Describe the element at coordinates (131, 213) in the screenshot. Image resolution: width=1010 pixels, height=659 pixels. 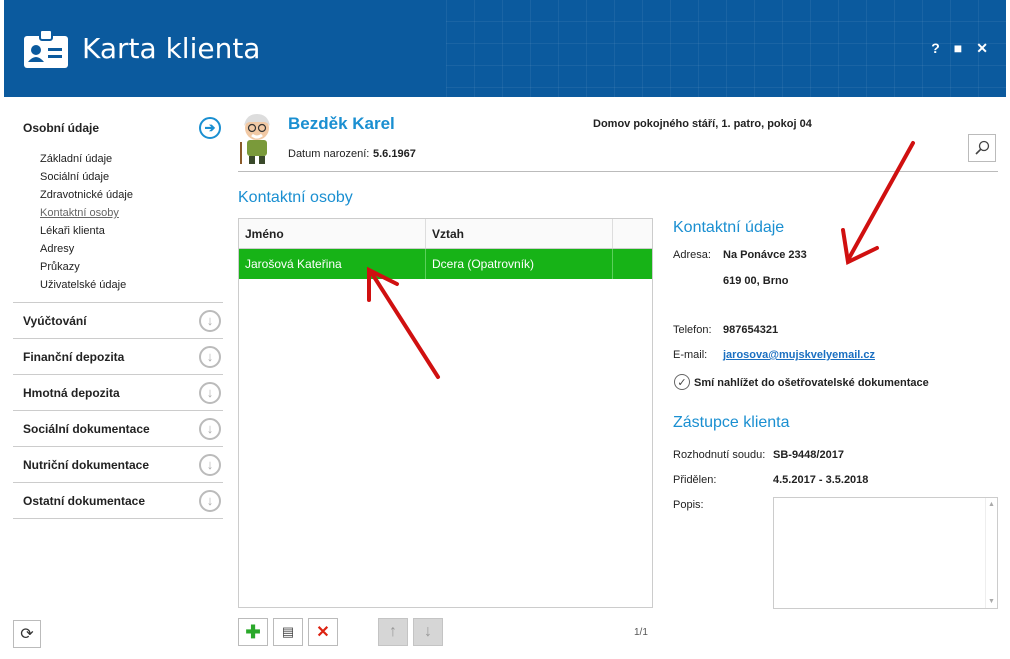
I see `sidebar-item-kontaktni-osoby: Kontaktní osoby` at that location.